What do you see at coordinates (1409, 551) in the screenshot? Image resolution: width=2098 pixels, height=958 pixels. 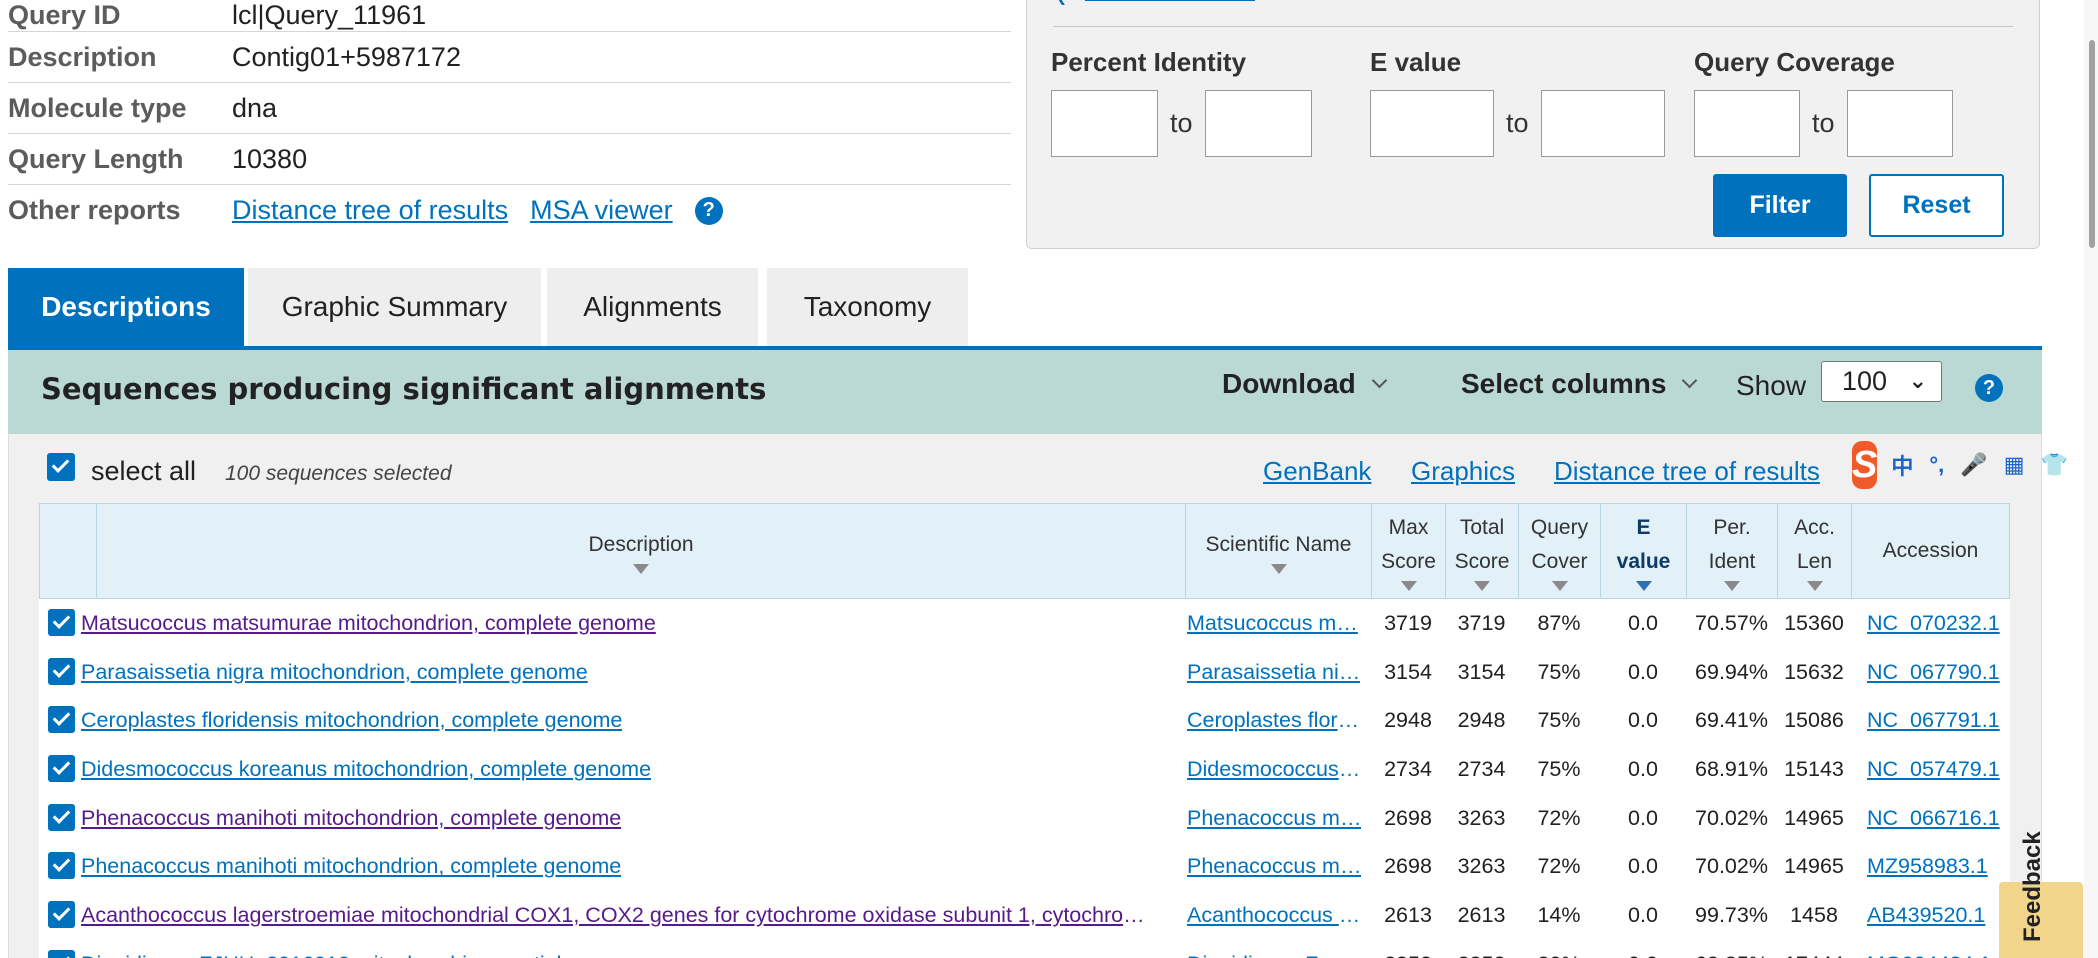 I see `header-max-score: Max Score` at bounding box center [1409, 551].